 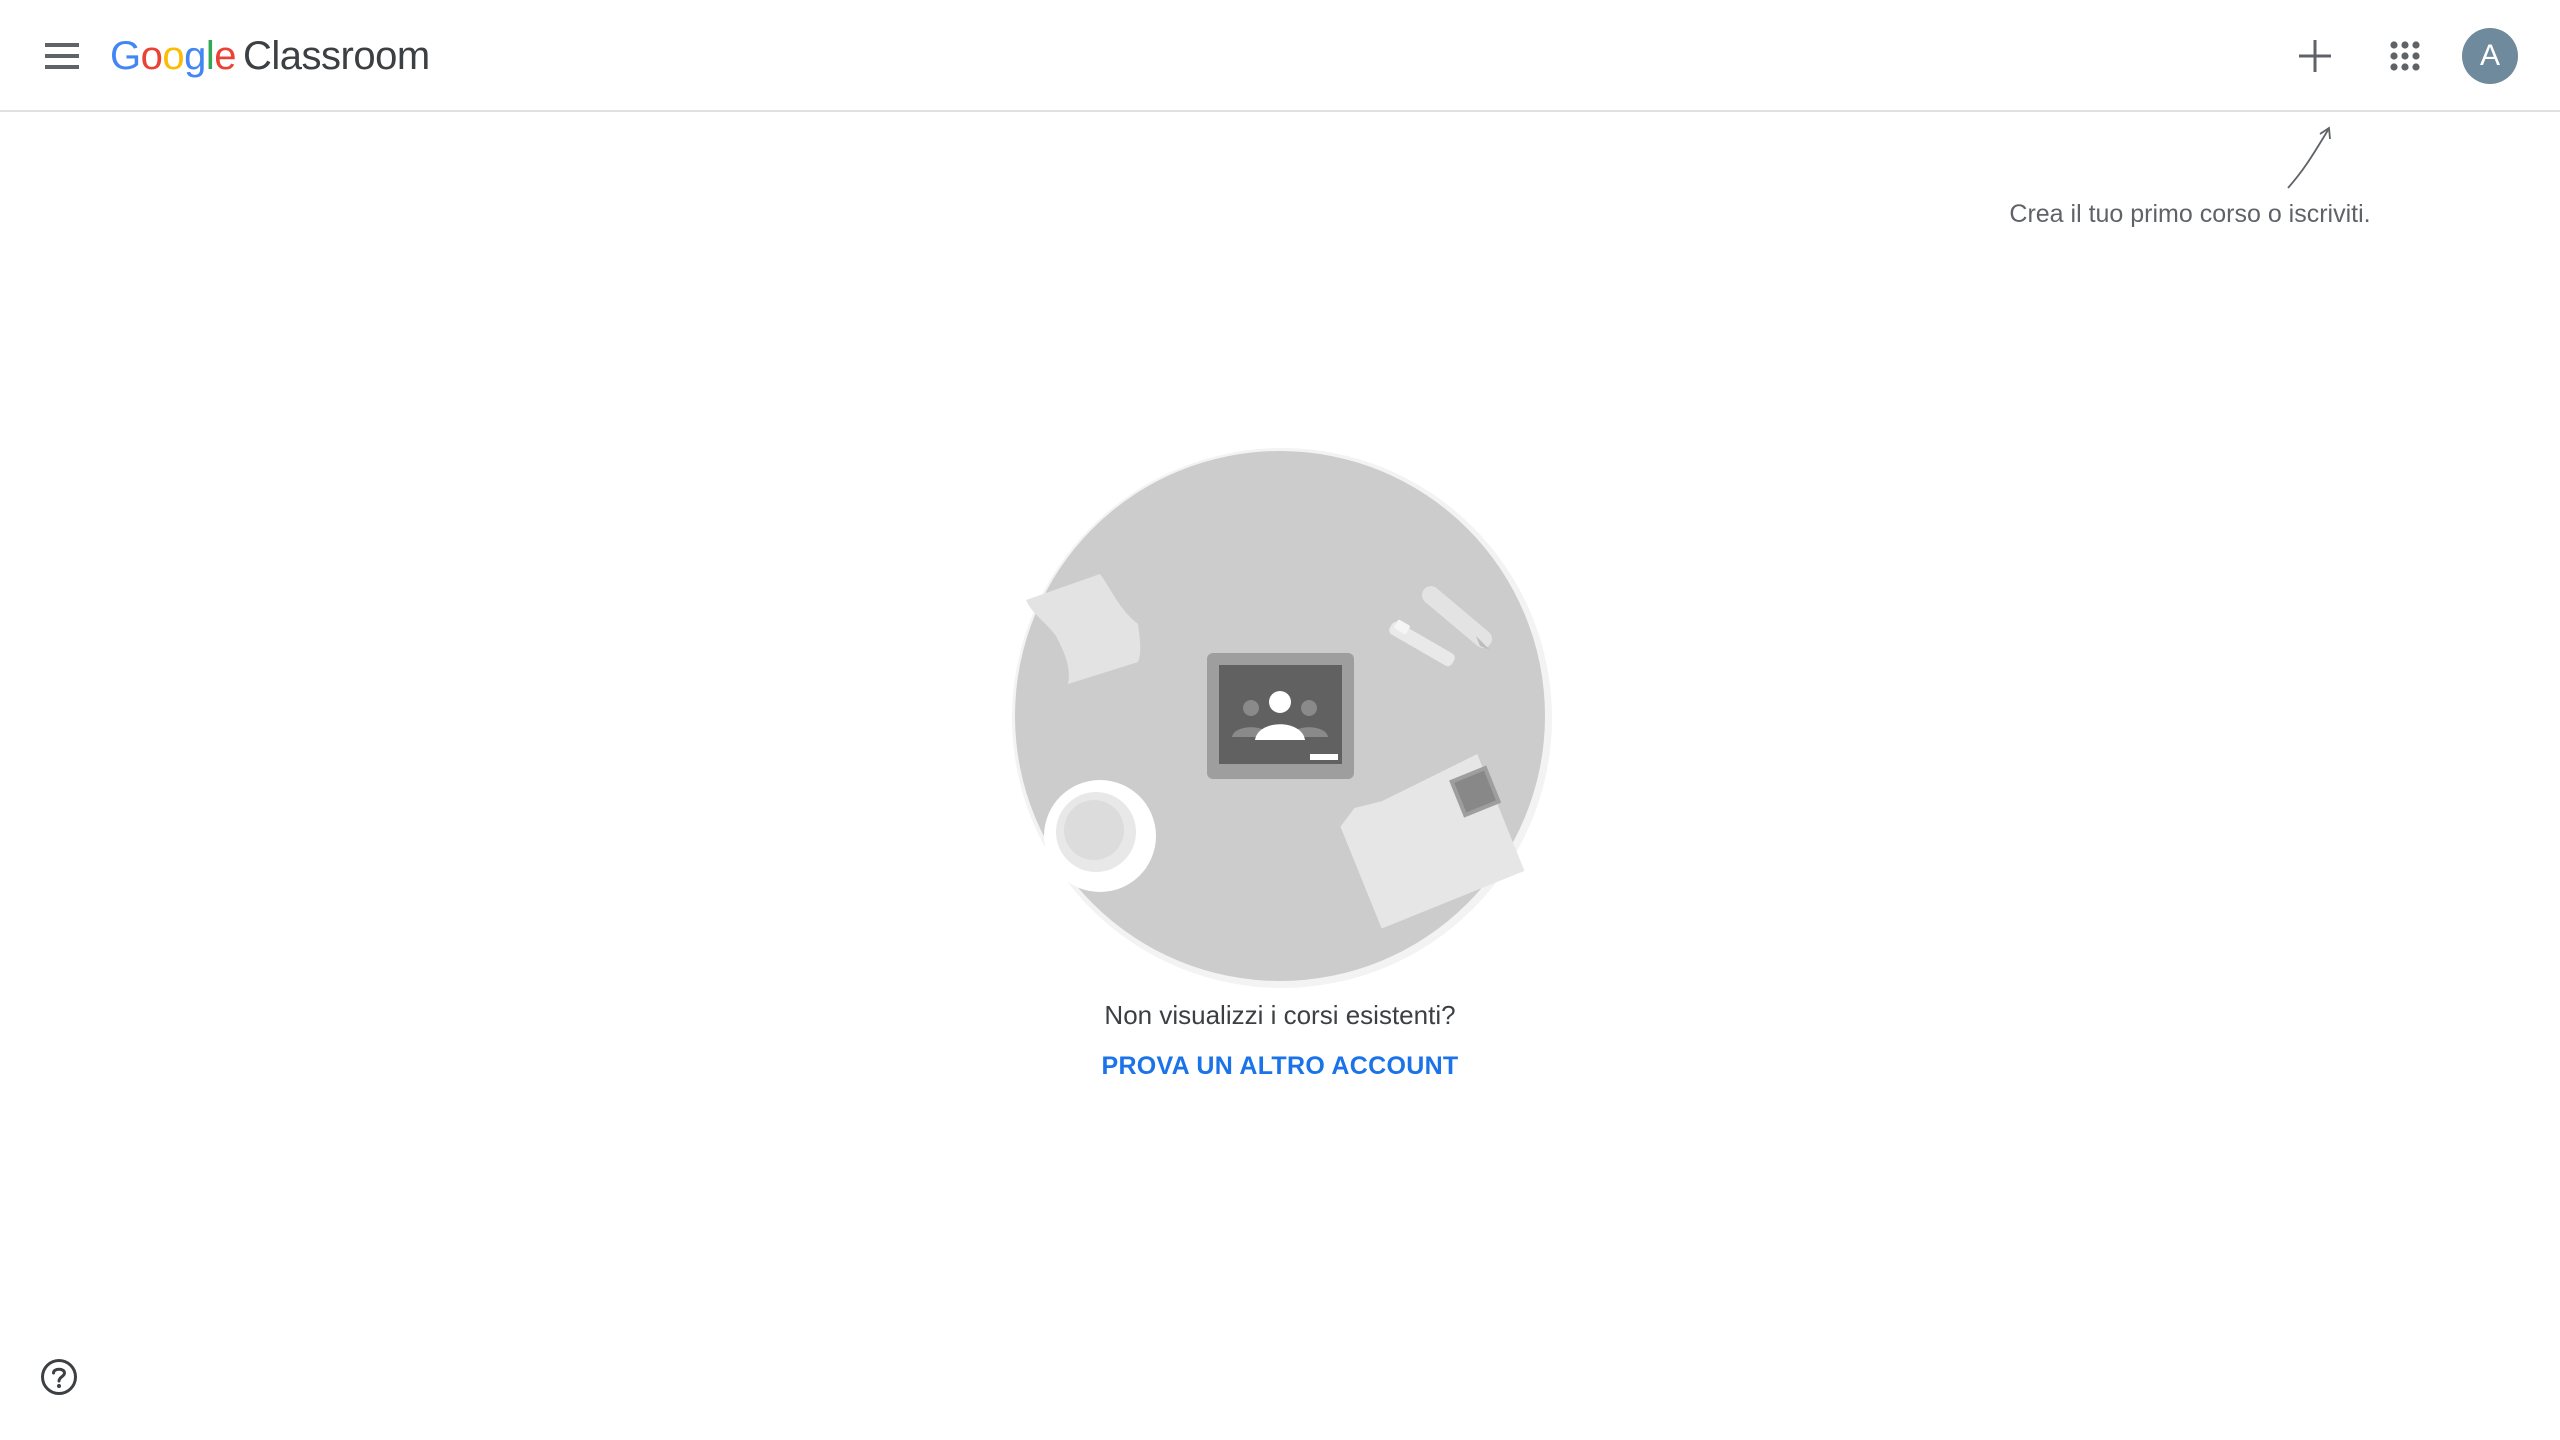 I want to click on hamburger-menu-icon, so click(x=62, y=56).